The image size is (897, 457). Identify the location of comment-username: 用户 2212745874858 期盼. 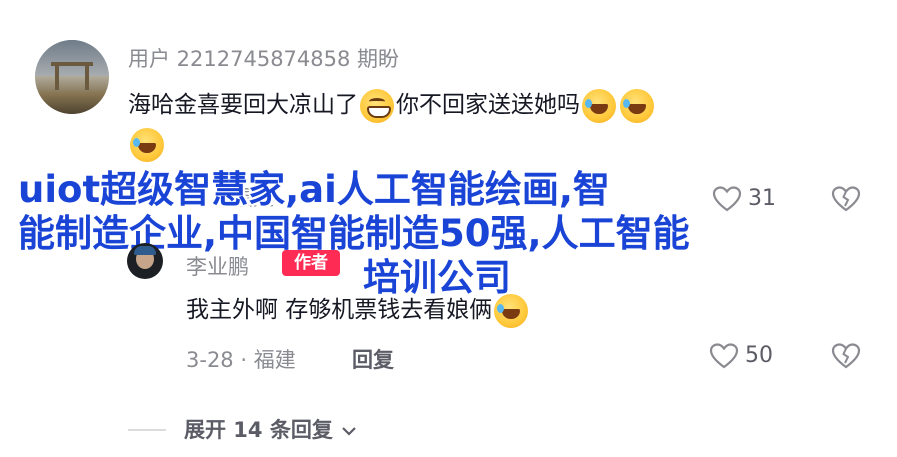
(263, 58).